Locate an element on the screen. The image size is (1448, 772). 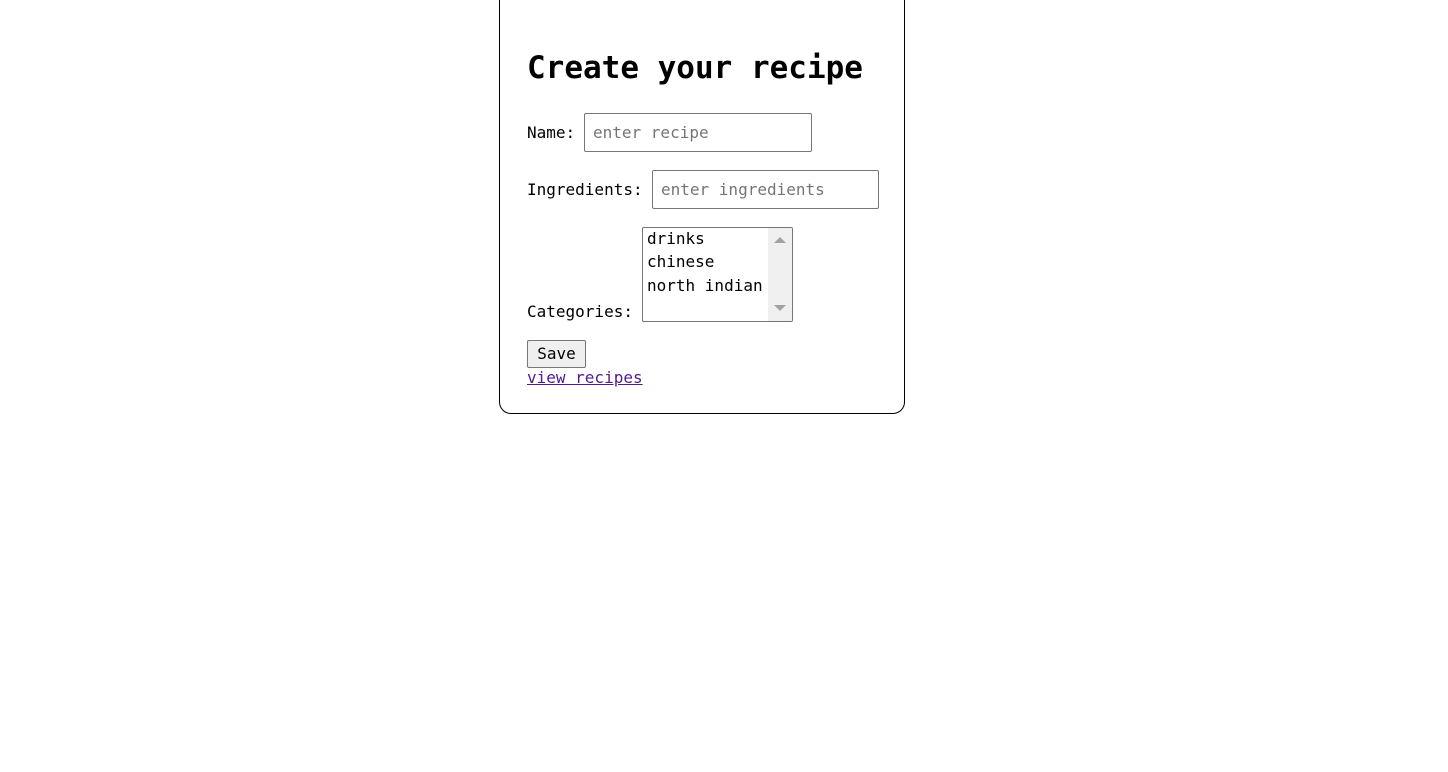
name-input is located at coordinates (698, 132).